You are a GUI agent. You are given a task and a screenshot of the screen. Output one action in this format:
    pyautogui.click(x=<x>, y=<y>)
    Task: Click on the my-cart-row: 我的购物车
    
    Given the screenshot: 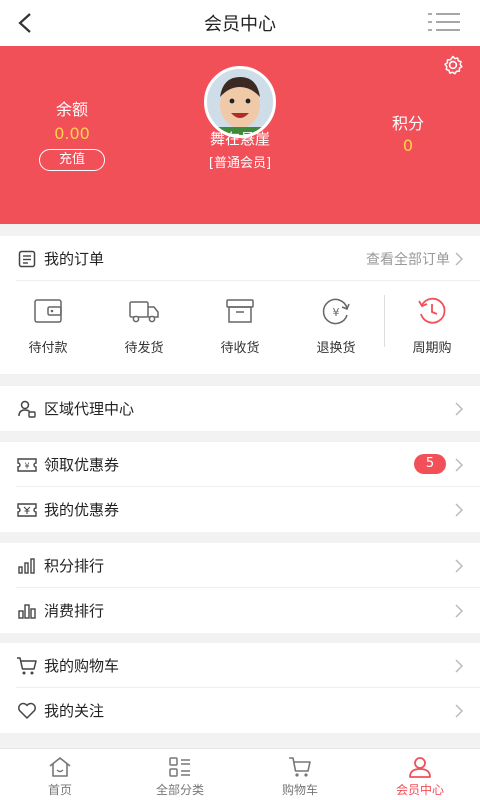 What is the action you would take?
    pyautogui.click(x=240, y=665)
    